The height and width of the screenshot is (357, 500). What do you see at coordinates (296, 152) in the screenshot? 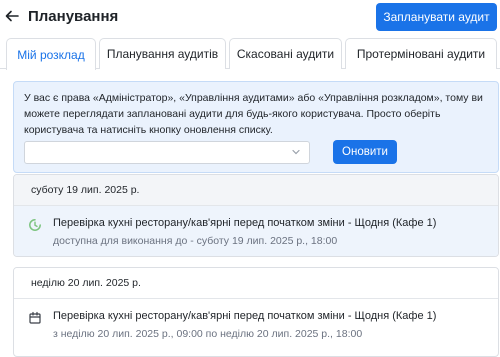
I see `chevron-down-icon` at bounding box center [296, 152].